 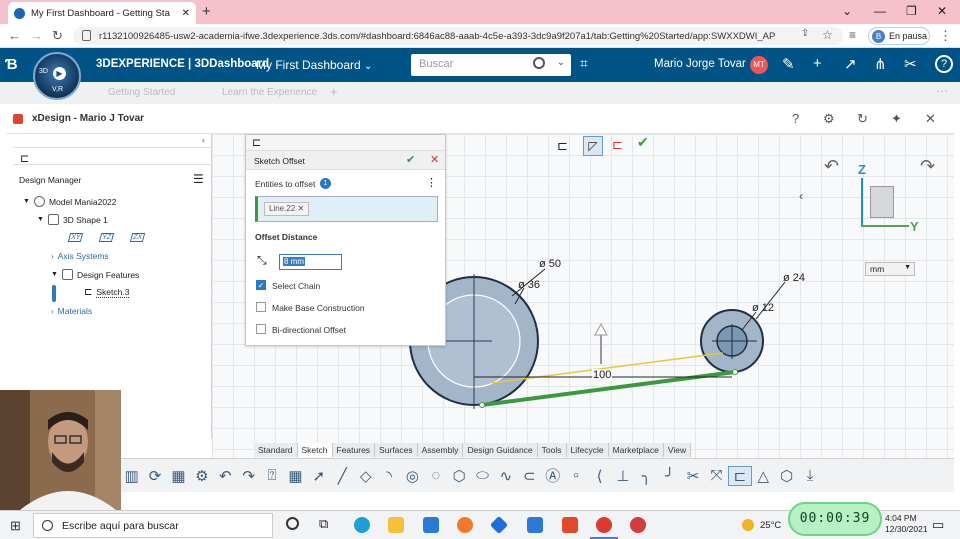 What do you see at coordinates (636, 450) in the screenshot?
I see `tab-marketplace: Marketplace` at bounding box center [636, 450].